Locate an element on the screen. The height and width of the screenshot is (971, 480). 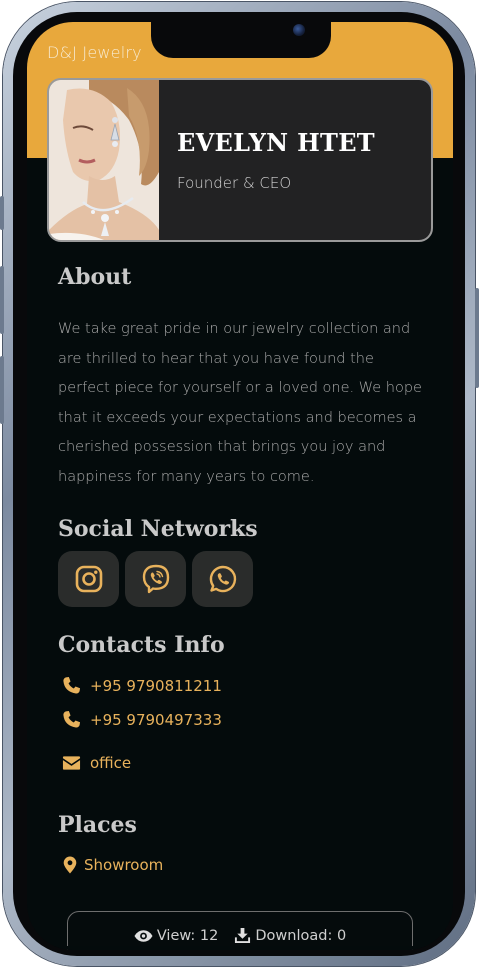
place-label: Showroom is located at coordinates (124, 865).